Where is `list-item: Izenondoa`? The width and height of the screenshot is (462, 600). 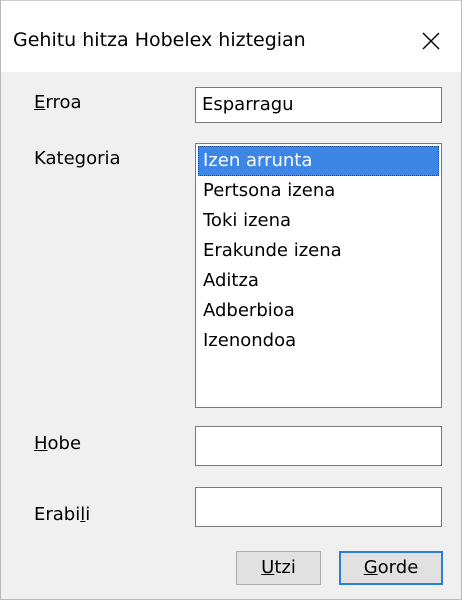 list-item: Izenondoa is located at coordinates (318, 341).